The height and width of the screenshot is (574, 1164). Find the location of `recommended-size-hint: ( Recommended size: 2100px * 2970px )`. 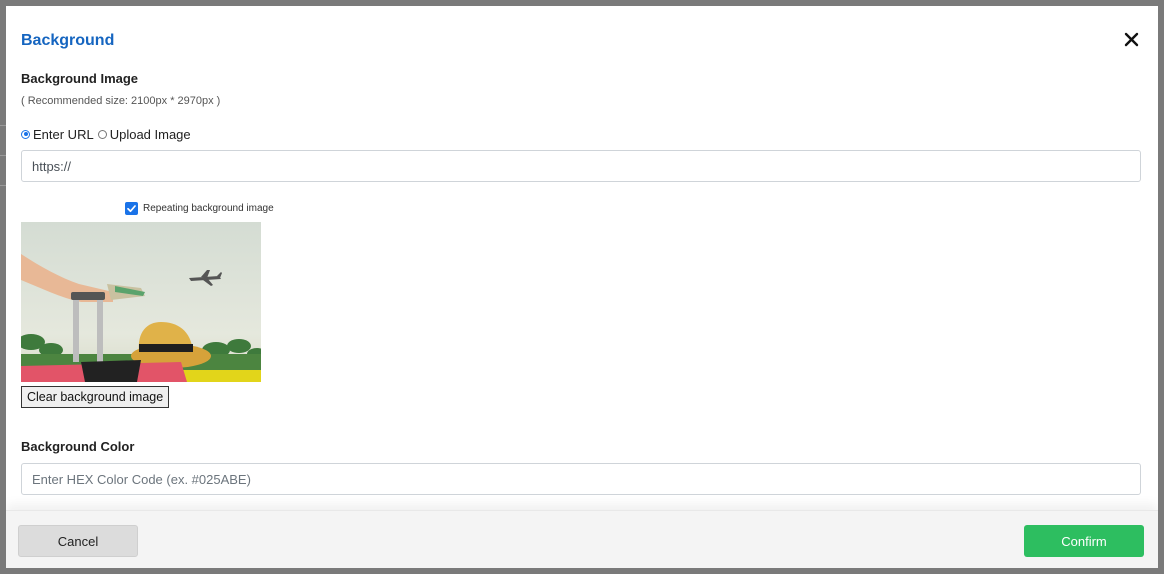

recommended-size-hint: ( Recommended size: 2100px * 2970px ) is located at coordinates (121, 101).